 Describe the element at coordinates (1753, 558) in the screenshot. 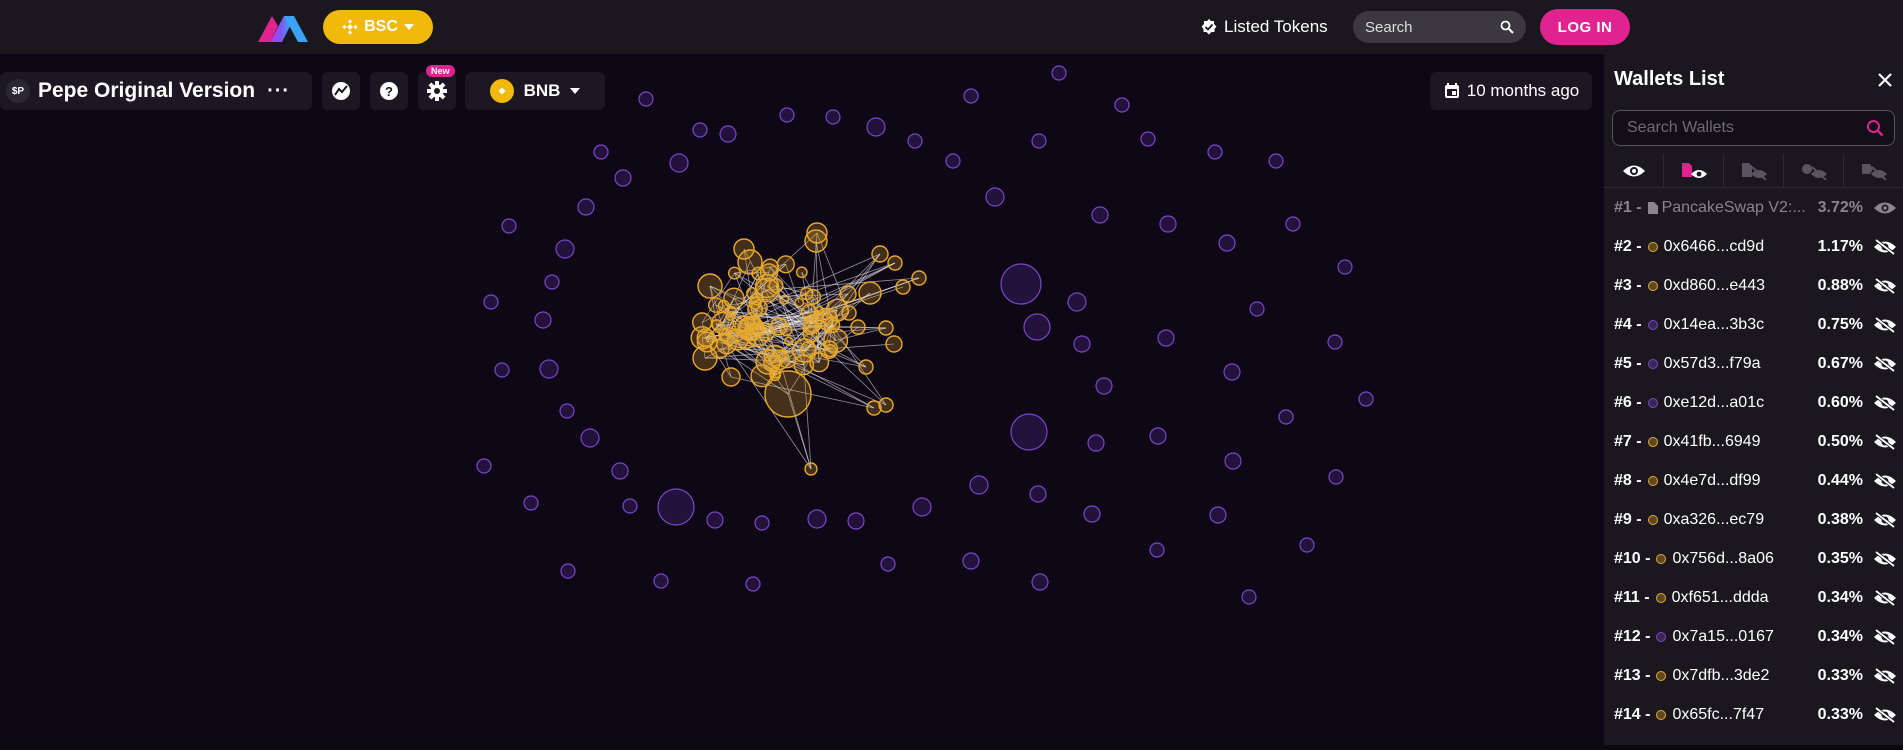

I see `wallet-row: #10 -0x756d...8a060.35%` at that location.